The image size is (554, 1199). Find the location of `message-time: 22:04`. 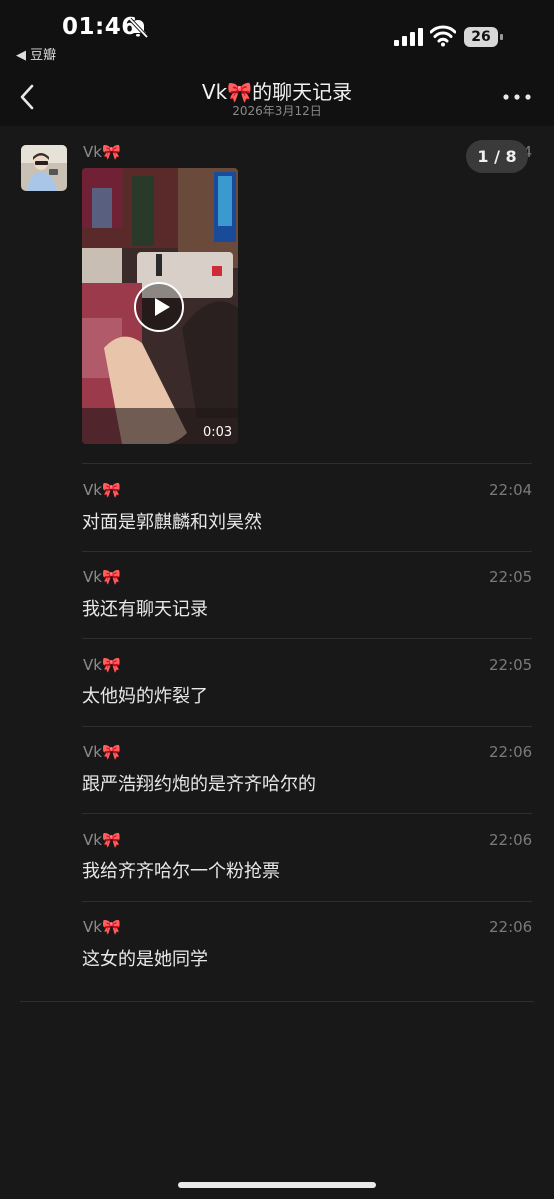

message-time: 22:04 is located at coordinates (511, 490).